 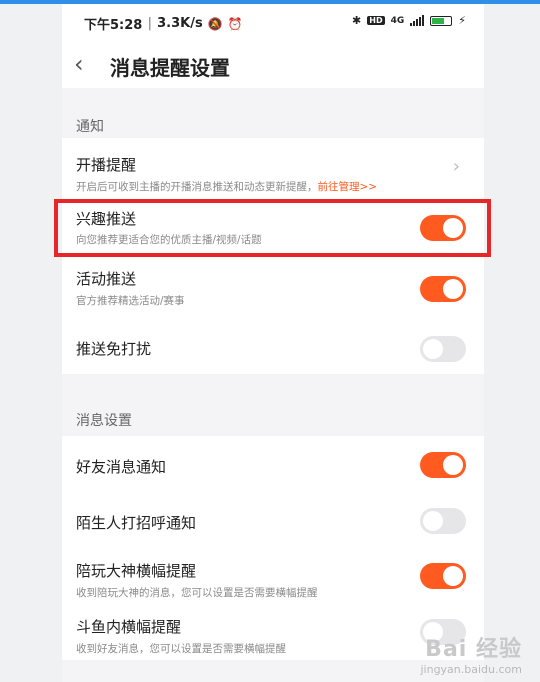 I want to click on stranger-greeting-toggle, so click(x=443, y=521).